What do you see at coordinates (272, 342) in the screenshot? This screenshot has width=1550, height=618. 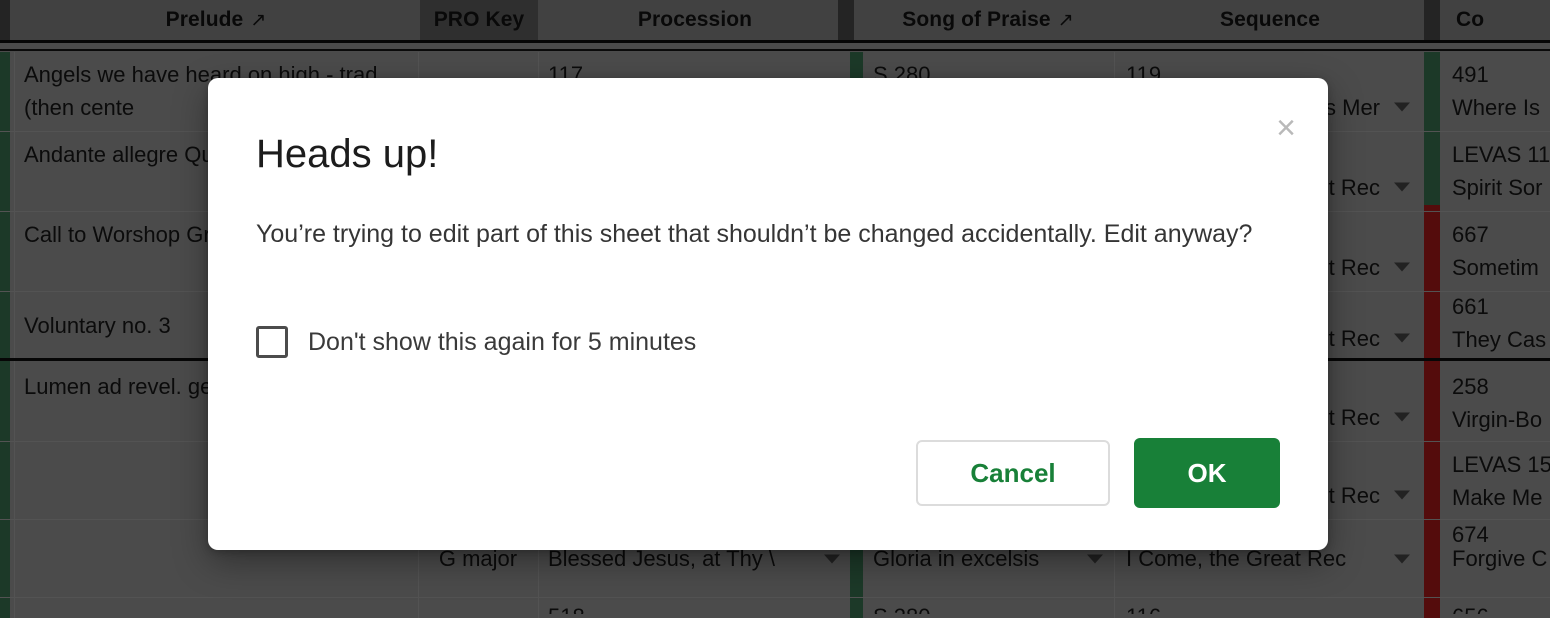 I see `dont-show-again-checkbox` at bounding box center [272, 342].